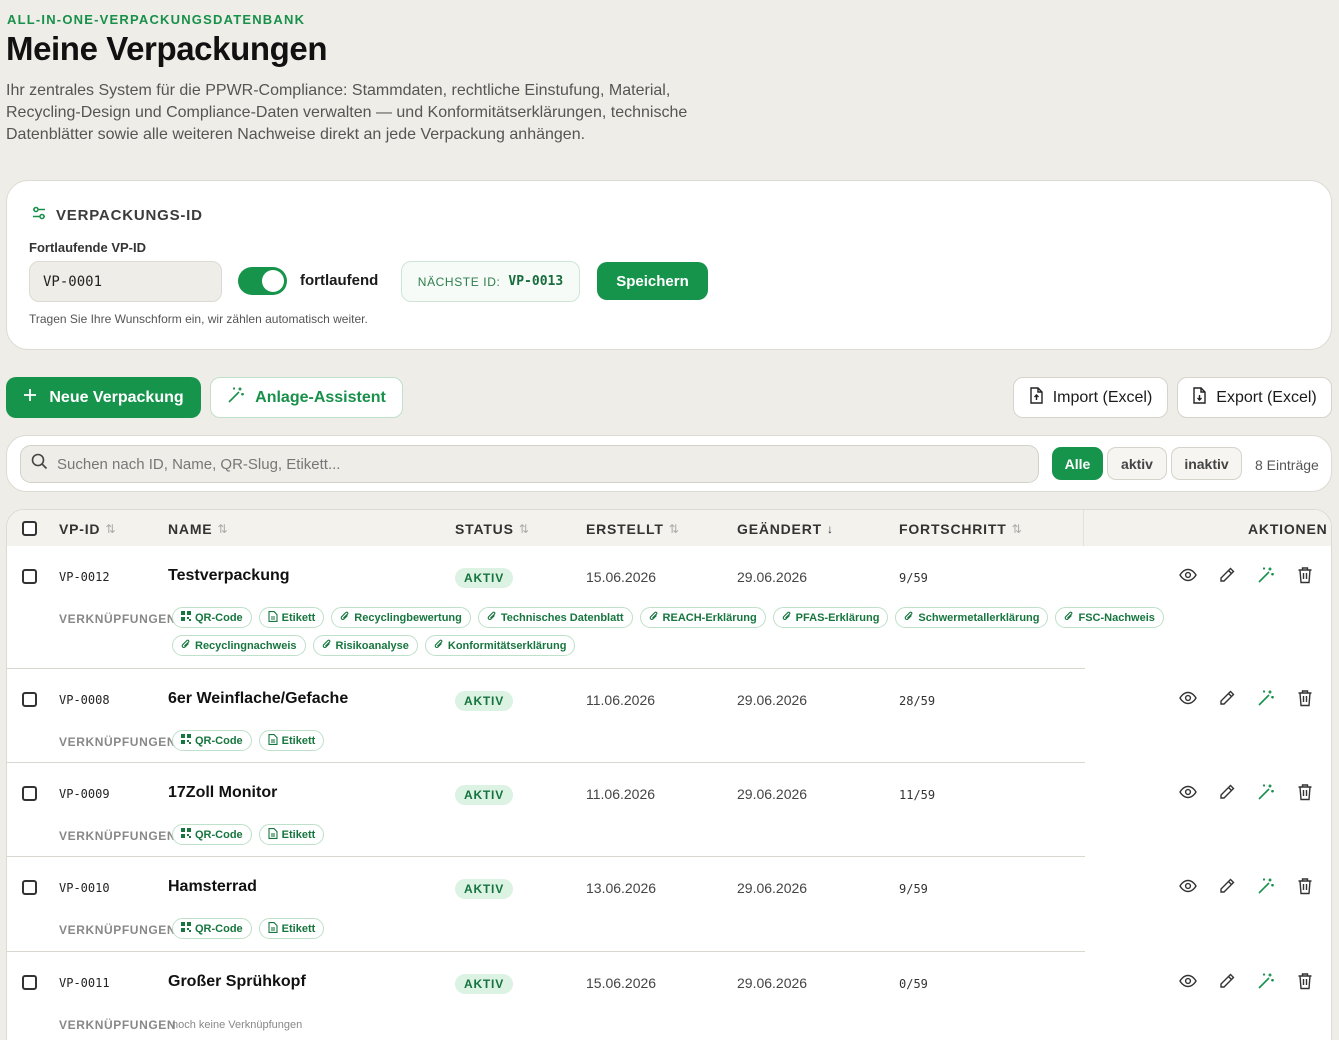 Image resolution: width=1339 pixels, height=1040 pixels. Describe the element at coordinates (125, 281) in the screenshot. I see `id-format-input` at that location.